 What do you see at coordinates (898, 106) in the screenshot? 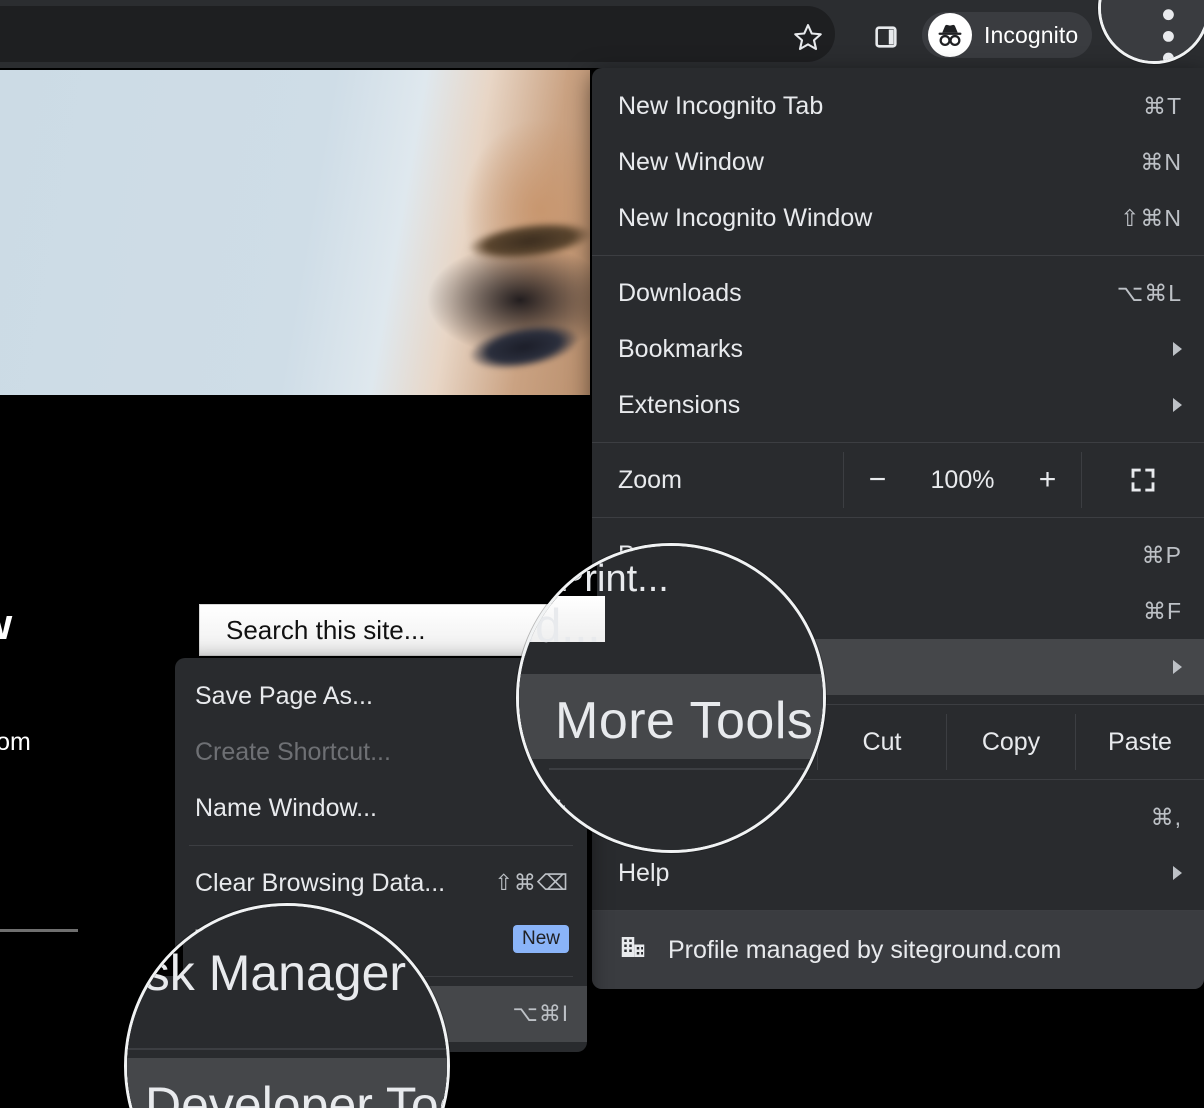
I see `menu-item-new-incognito-tab: New Incognito Tab ⌘T` at bounding box center [898, 106].